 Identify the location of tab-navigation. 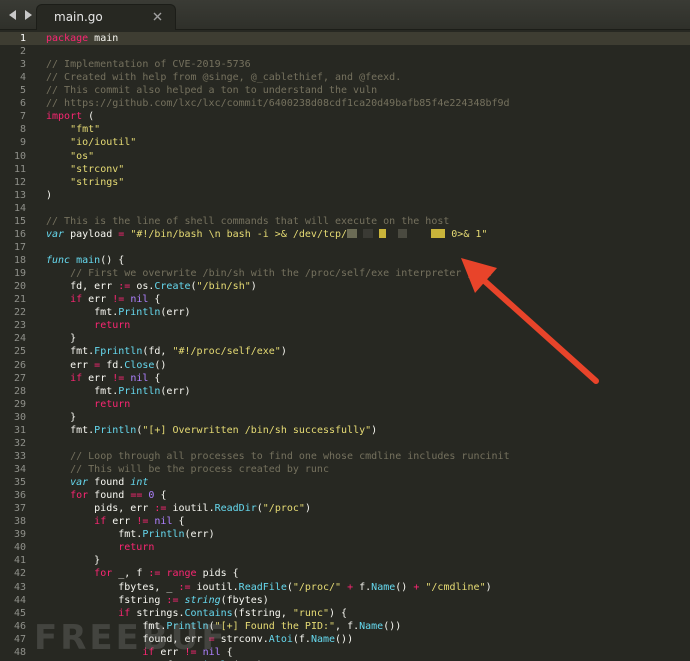
(20, 15).